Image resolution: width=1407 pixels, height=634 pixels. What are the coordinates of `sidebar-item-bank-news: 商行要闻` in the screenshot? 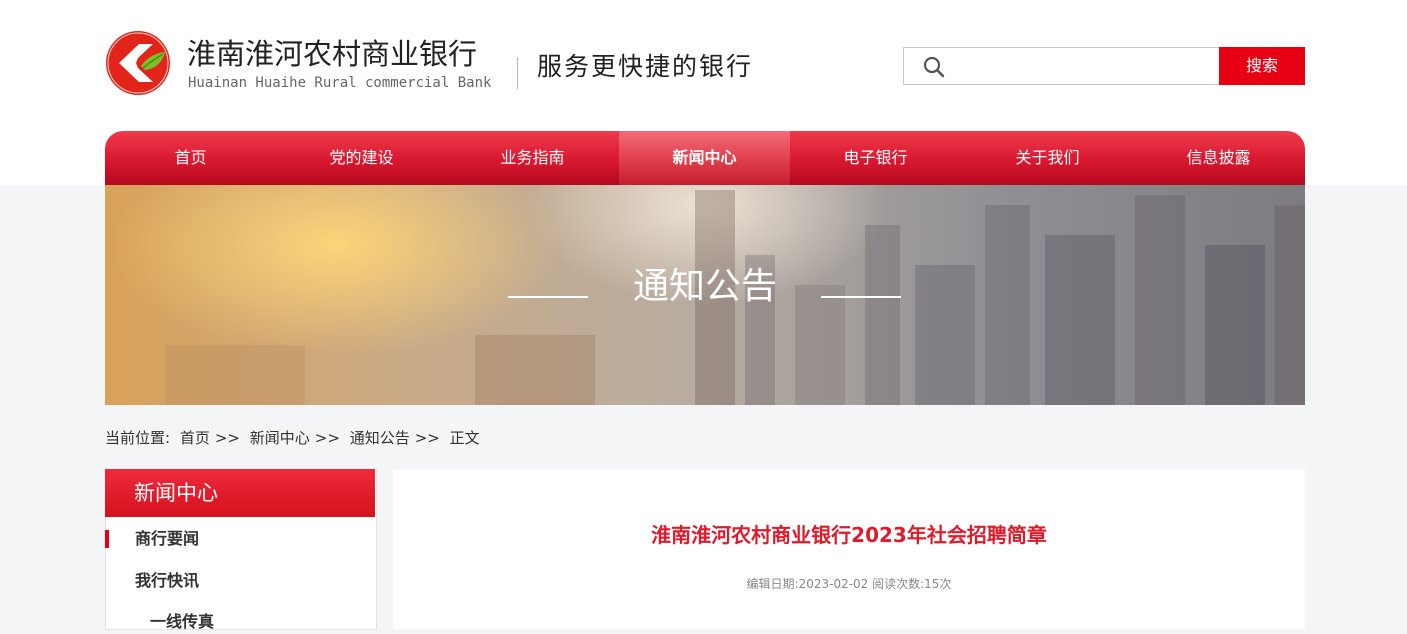 It's located at (167, 539).